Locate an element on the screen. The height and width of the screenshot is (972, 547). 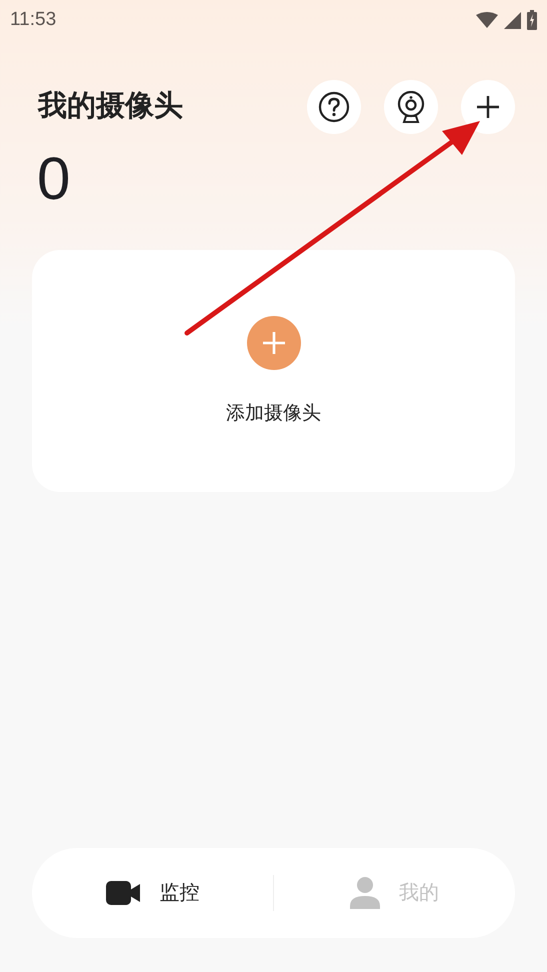
signal-icon is located at coordinates (512, 20).